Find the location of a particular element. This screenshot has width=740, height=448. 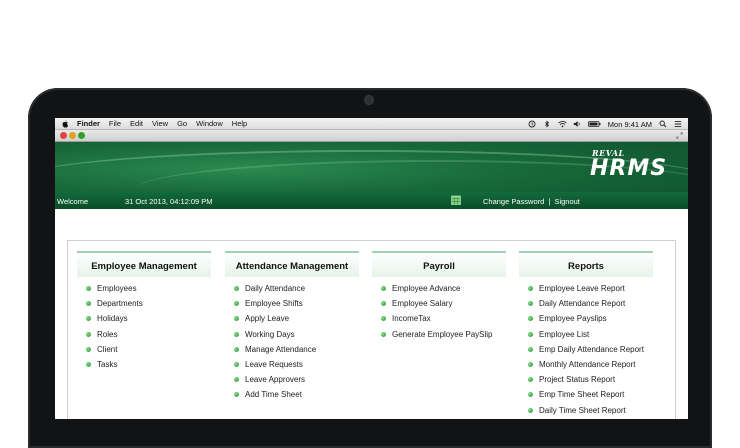

current-datetime: 31 Oct 2013, 04:12:09 PM is located at coordinates (169, 201).